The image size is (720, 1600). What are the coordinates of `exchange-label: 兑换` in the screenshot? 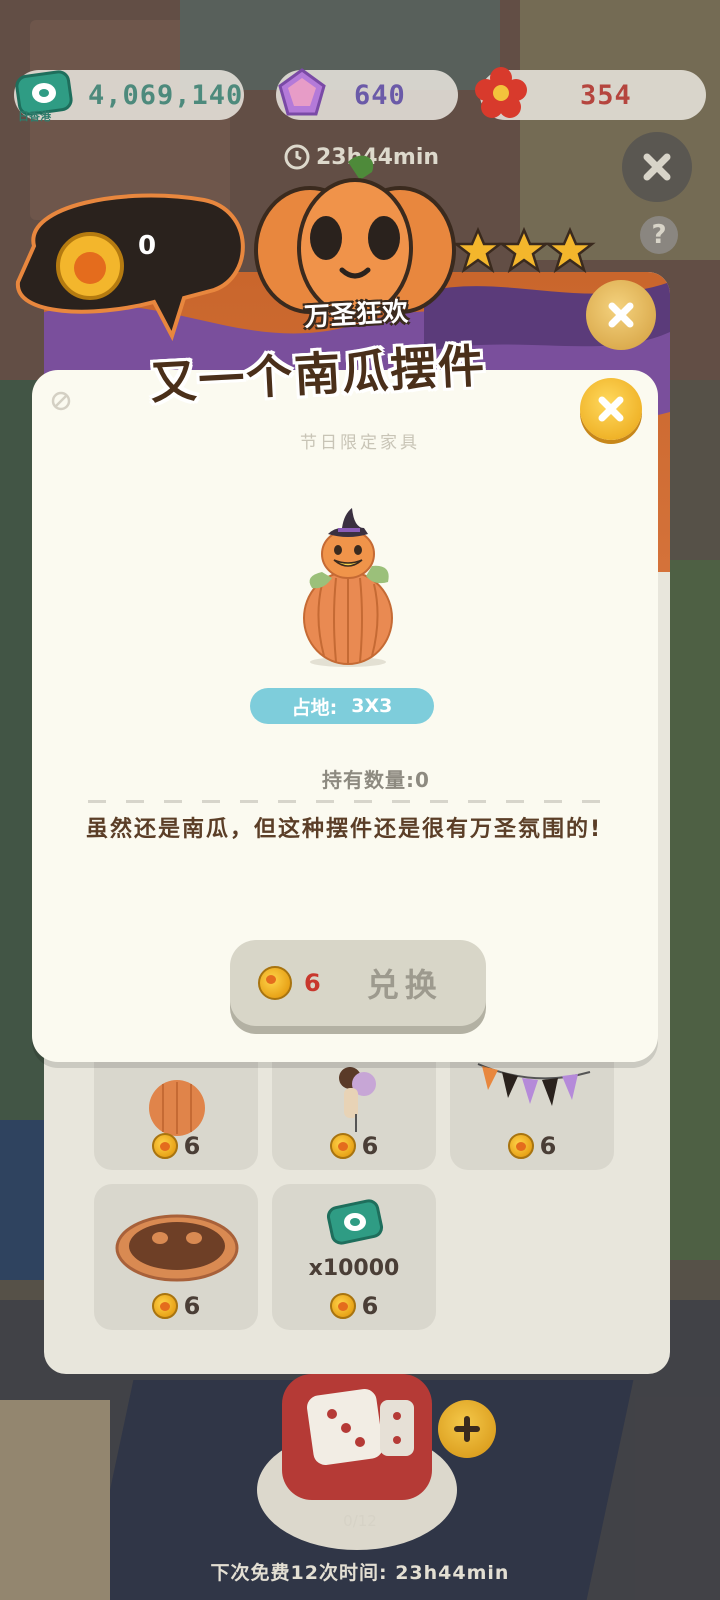 It's located at (404, 985).